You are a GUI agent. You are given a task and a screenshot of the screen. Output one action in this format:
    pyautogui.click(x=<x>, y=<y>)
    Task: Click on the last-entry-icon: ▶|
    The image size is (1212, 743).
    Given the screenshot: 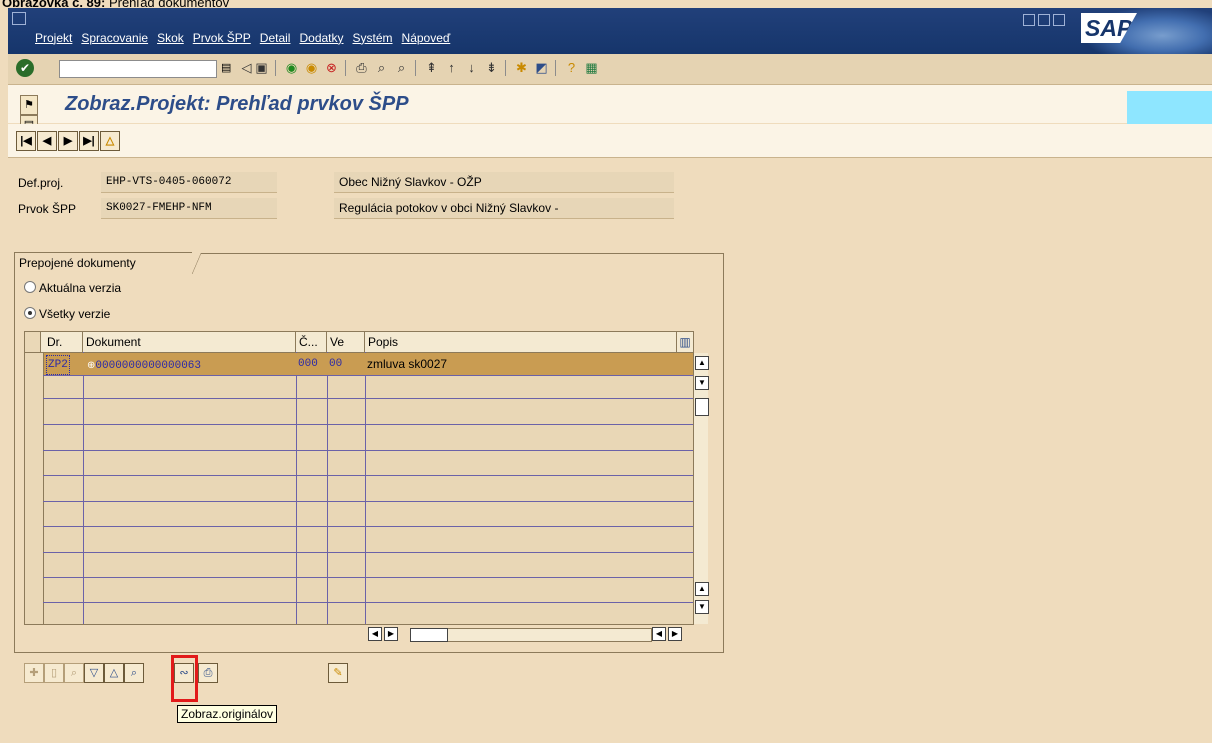 What is the action you would take?
    pyautogui.click(x=89, y=141)
    